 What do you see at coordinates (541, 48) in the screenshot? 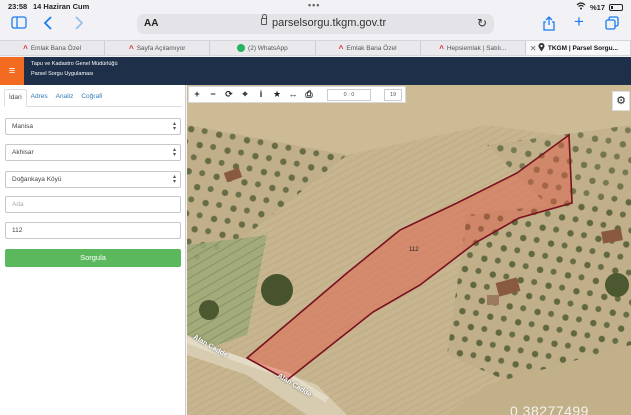
I see `location-icon` at bounding box center [541, 48].